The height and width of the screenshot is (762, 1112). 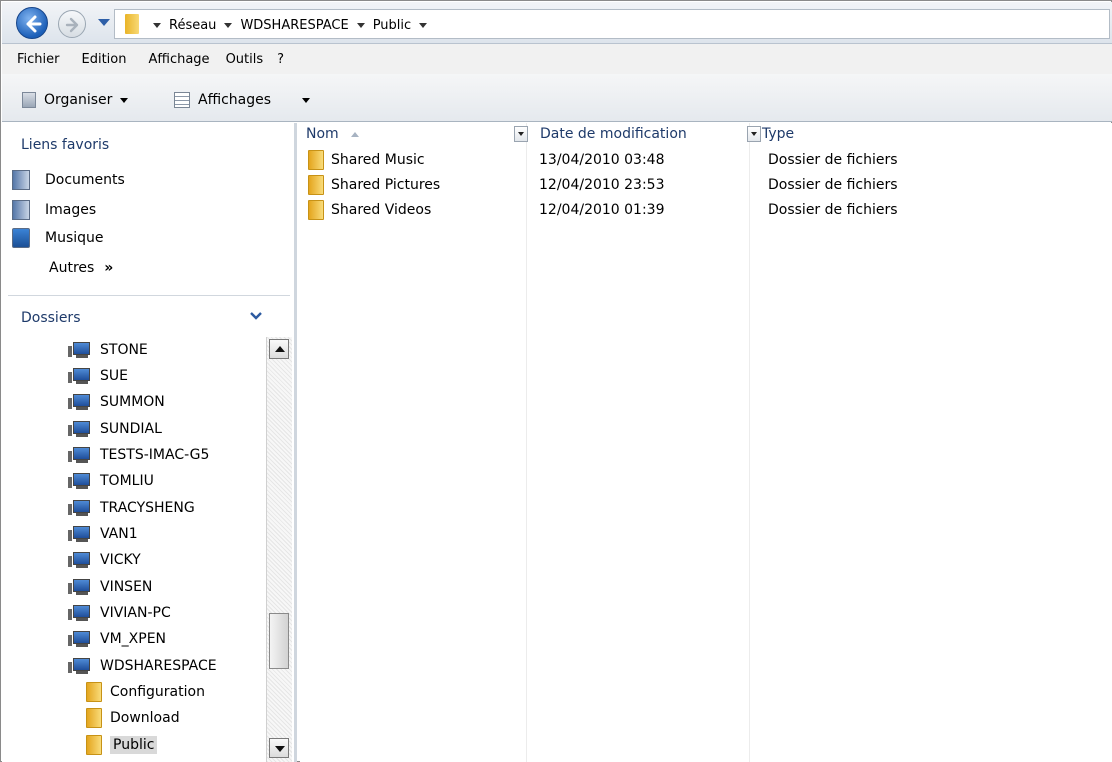 I want to click on tree-item: STONE, so click(x=107, y=350).